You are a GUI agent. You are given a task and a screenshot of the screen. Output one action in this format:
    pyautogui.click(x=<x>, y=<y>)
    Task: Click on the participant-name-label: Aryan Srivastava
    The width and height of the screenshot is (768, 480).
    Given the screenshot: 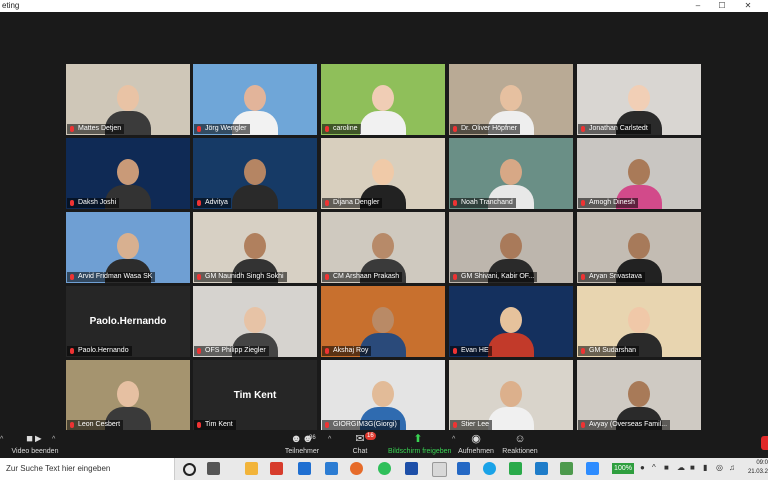 What is the action you would take?
    pyautogui.click(x=611, y=277)
    